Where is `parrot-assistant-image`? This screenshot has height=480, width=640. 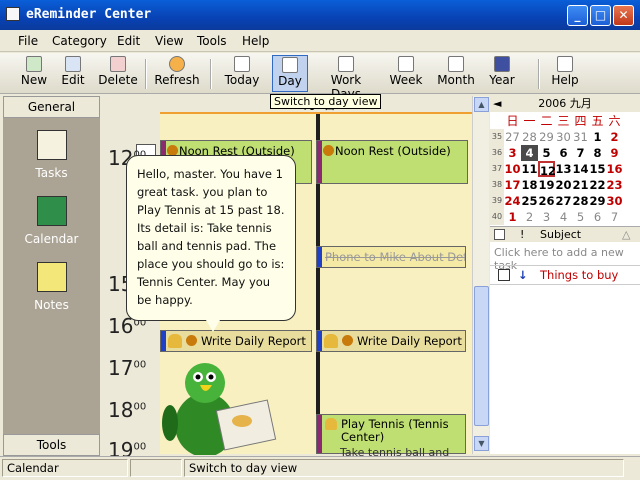 parrot-assistant-image is located at coordinates (215, 405).